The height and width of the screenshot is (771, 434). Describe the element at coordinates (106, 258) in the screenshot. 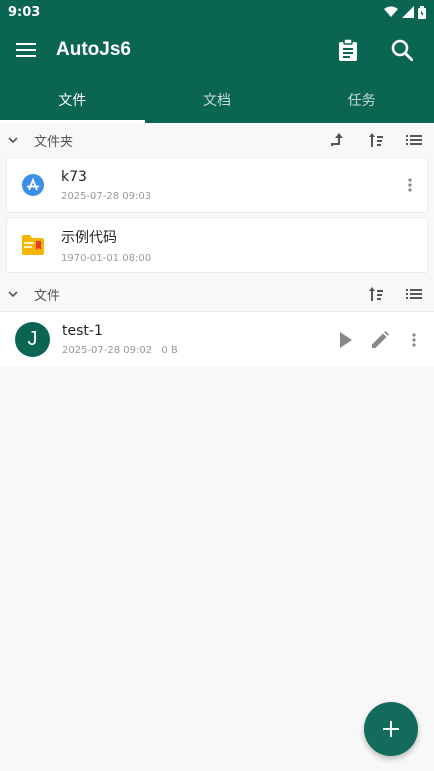

I see `folder-date: 1970-01-01 08:00` at that location.